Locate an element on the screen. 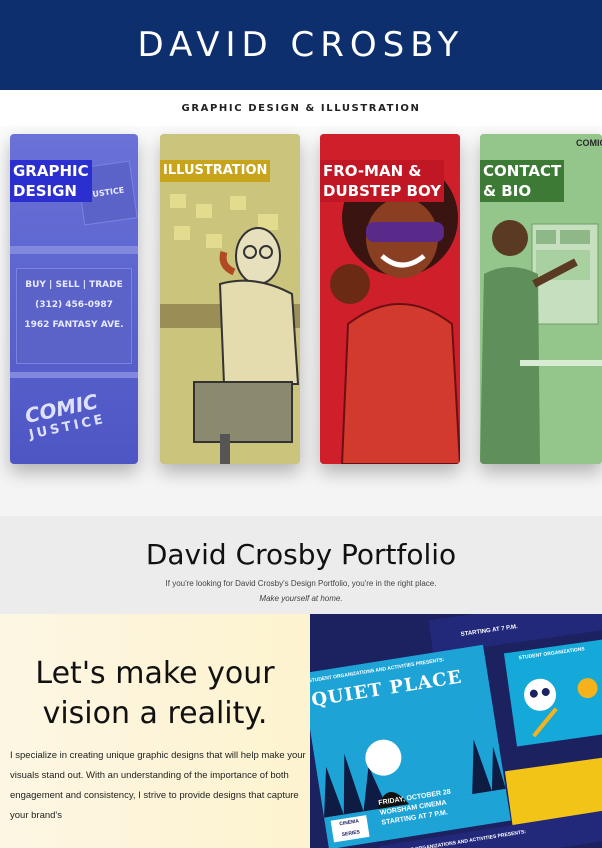  card-label-line: GRAPHIC is located at coordinates (51, 171).